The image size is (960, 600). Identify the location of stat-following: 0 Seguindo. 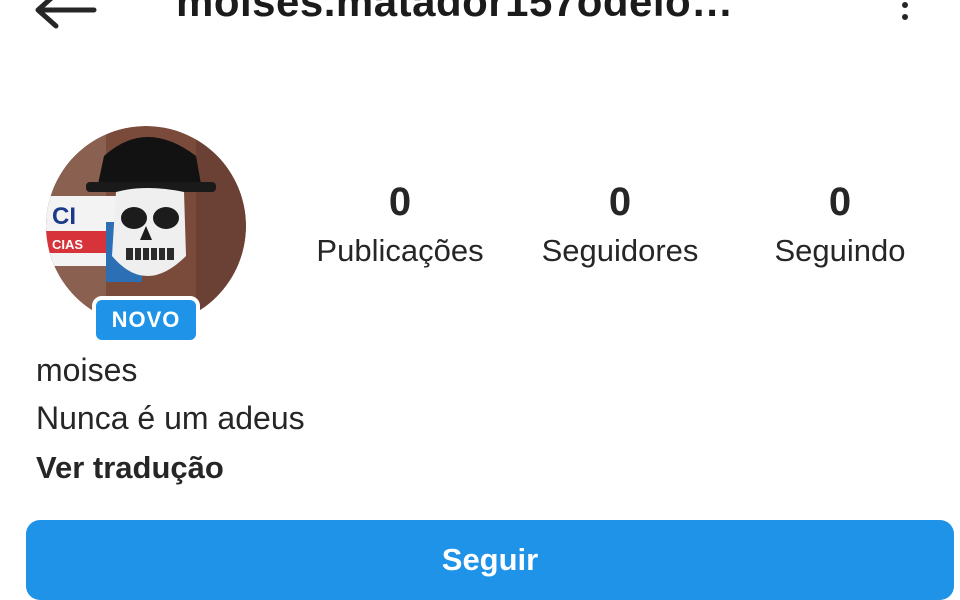
(840, 224).